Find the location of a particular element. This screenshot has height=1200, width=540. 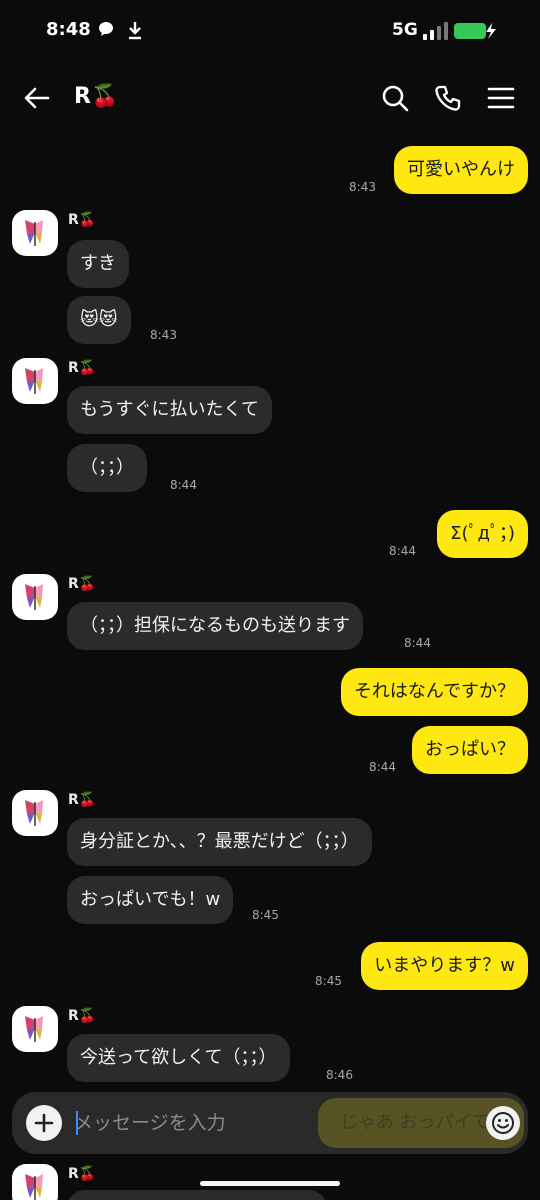

back-arrow-icon is located at coordinates (37, 98).